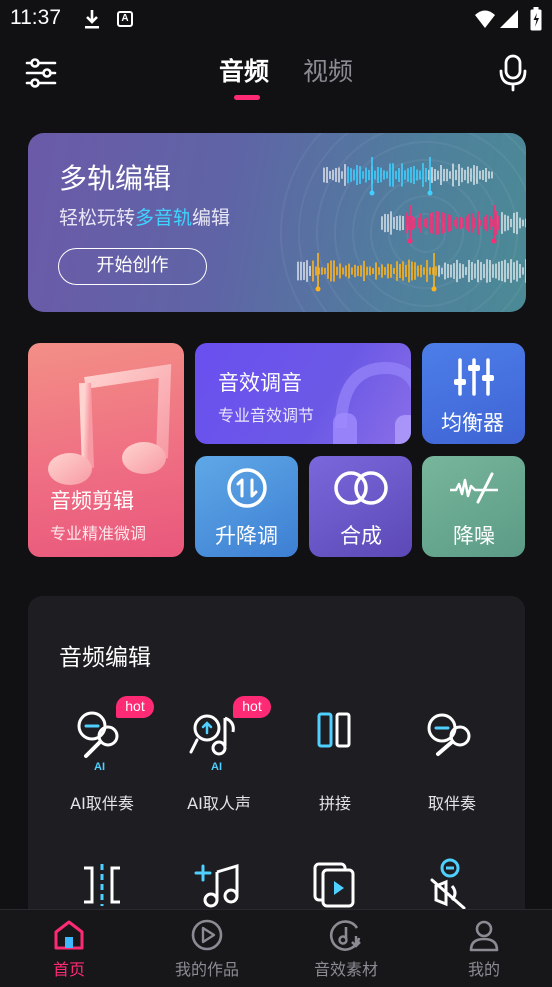 The width and height of the screenshot is (552, 987). I want to click on battery-icon, so click(536, 19).